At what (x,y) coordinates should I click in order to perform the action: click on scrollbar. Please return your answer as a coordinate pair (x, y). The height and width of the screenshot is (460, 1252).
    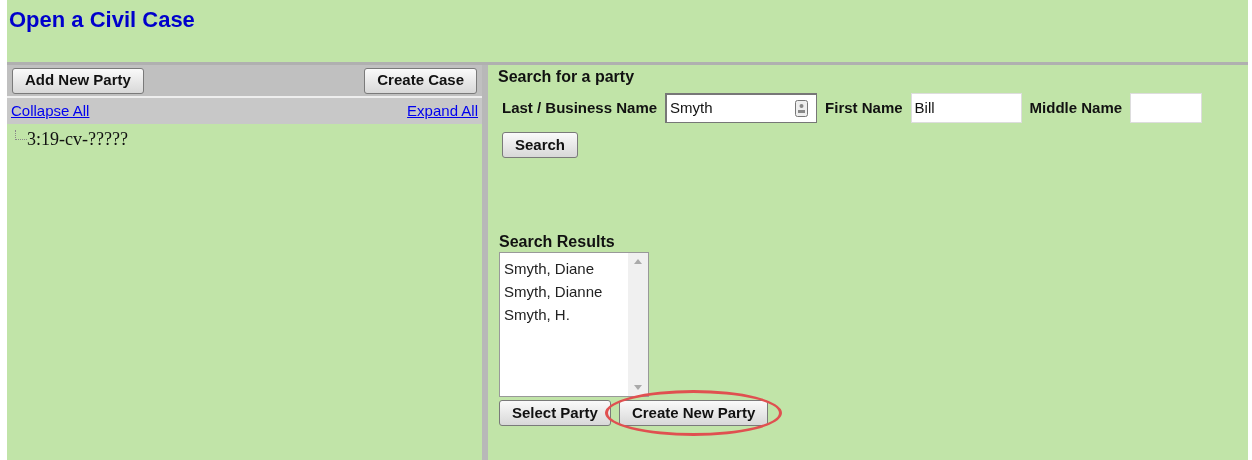
    Looking at the image, I should click on (638, 324).